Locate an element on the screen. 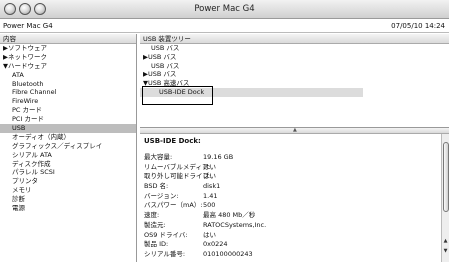 This screenshot has height=262, width=449. usb-tree-item-label: ▼USB 高速バス is located at coordinates (166, 83).